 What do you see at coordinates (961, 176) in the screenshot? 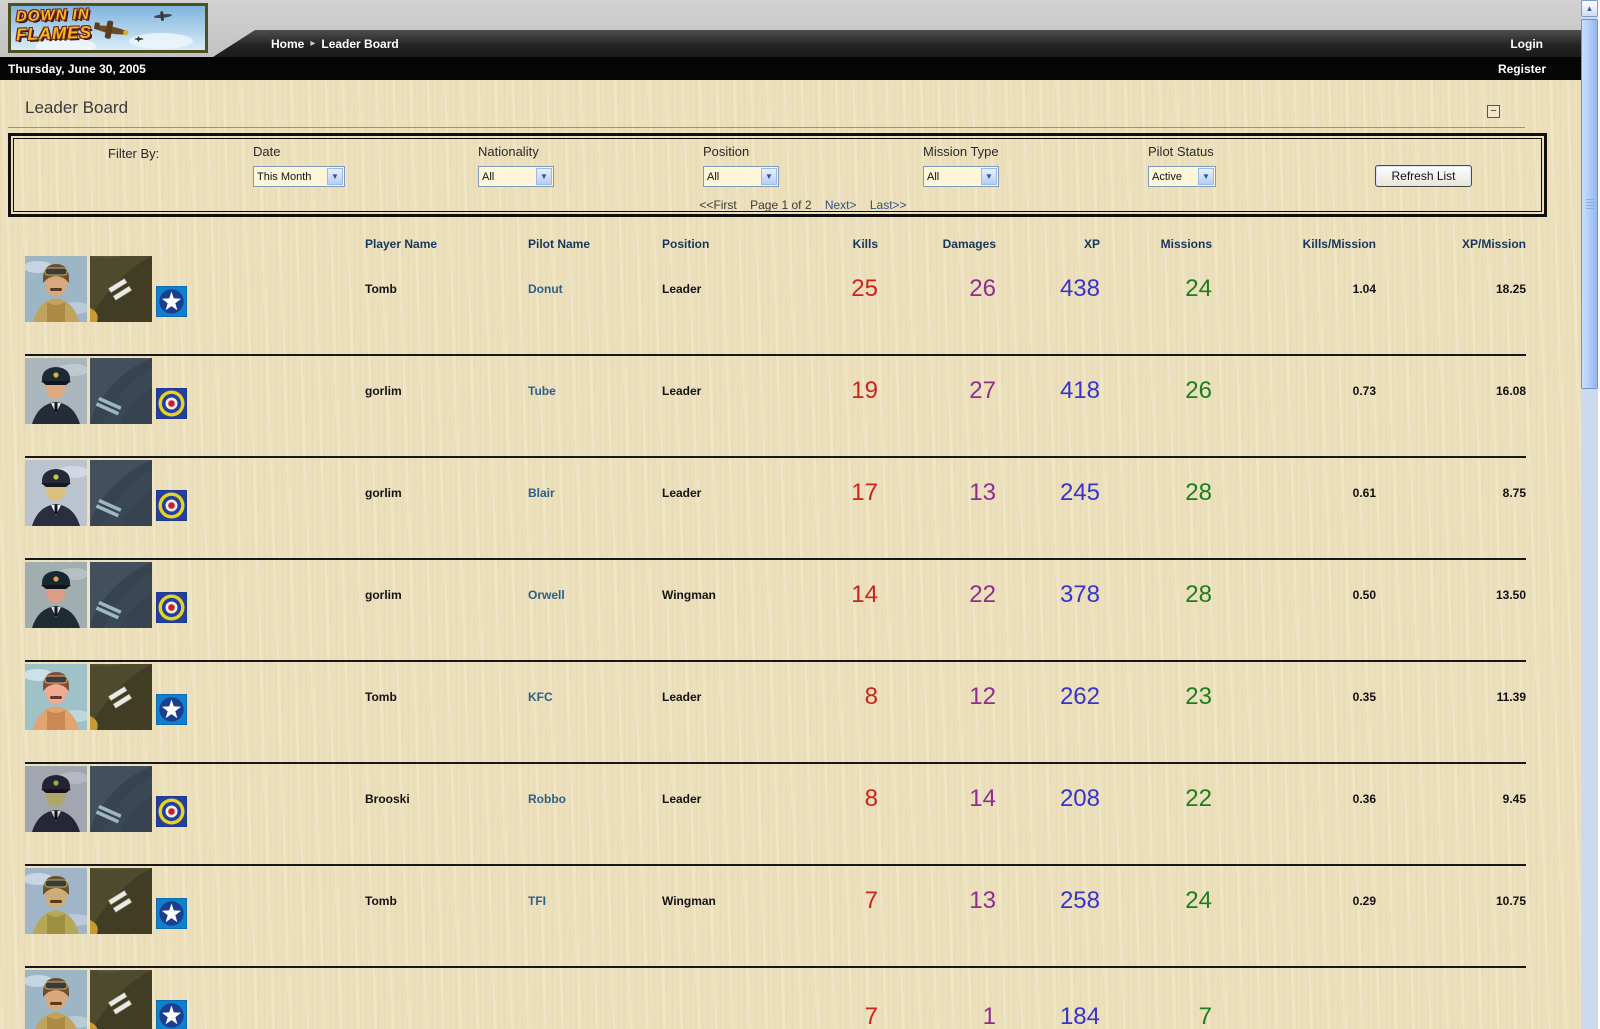
I see `mission-type-filter-select: All ▼` at bounding box center [961, 176].